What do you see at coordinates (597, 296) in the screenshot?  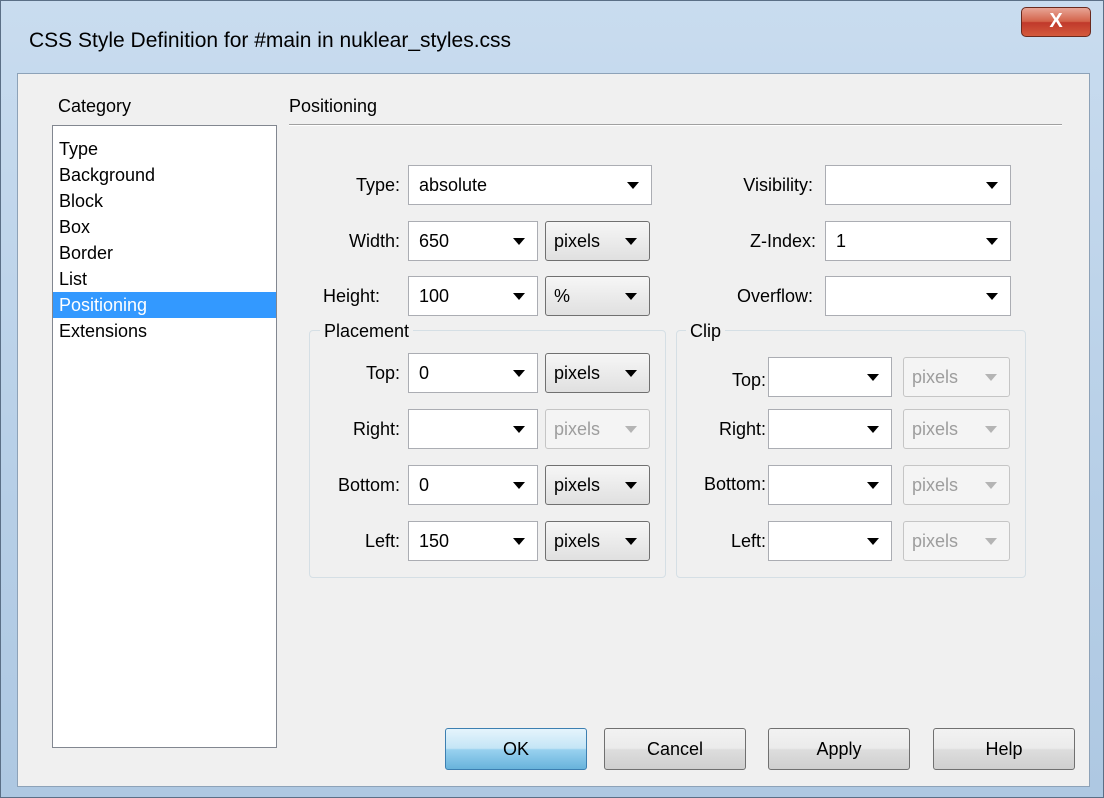 I see `height-unit-select: %` at bounding box center [597, 296].